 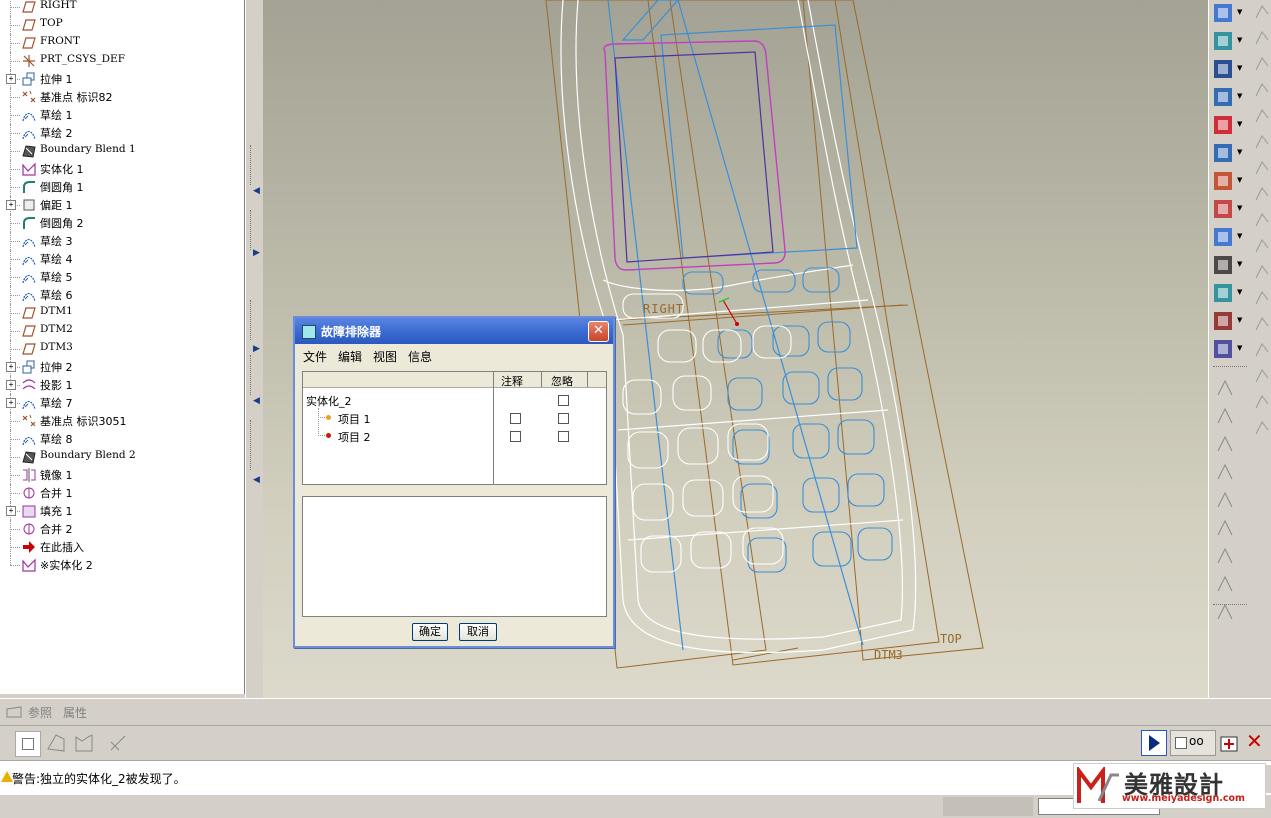 I want to click on ignore-checkbox-root, so click(x=563, y=400).